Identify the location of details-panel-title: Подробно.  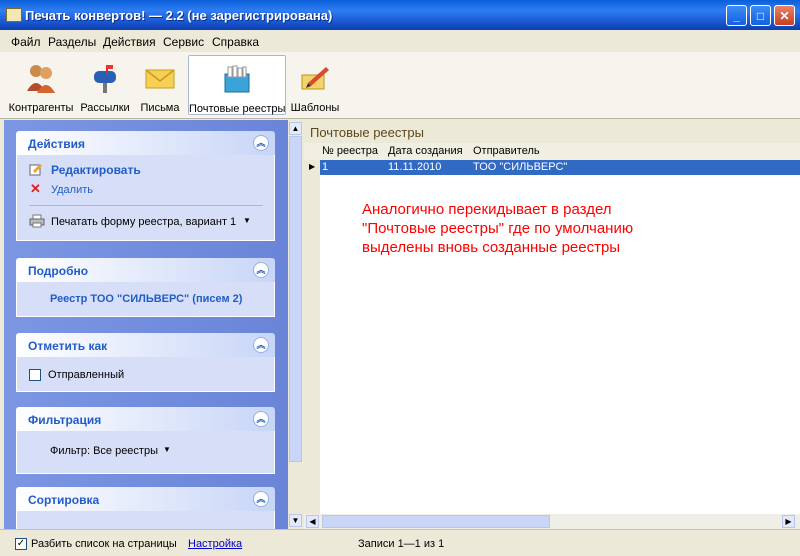
(58, 271).